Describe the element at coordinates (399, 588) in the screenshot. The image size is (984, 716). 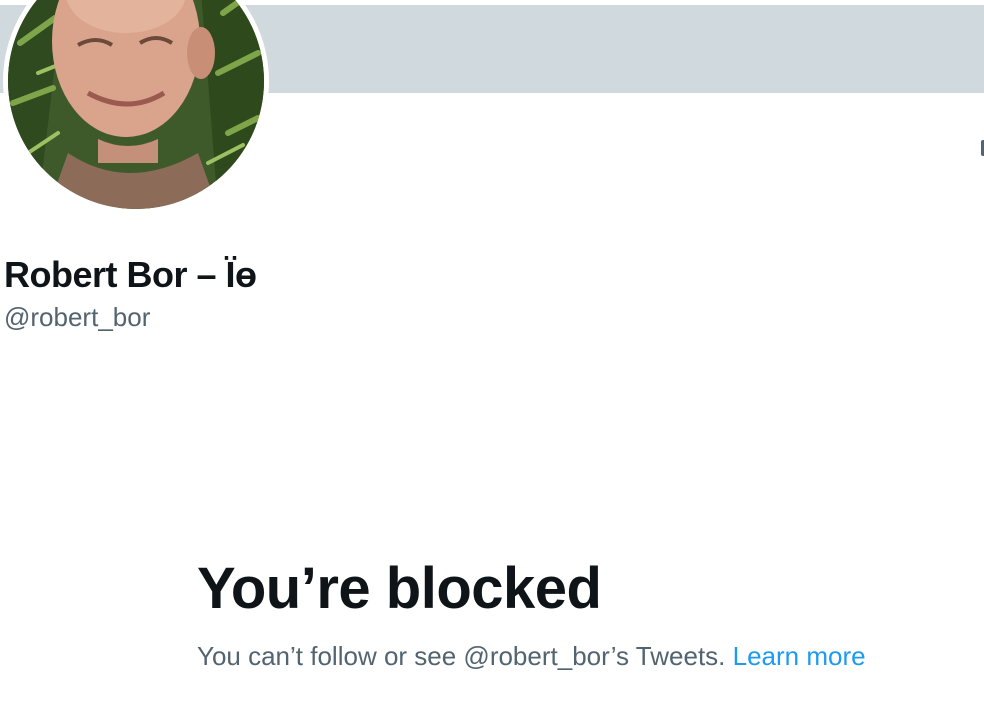
I see `blocked-title: You’re blocked` at that location.